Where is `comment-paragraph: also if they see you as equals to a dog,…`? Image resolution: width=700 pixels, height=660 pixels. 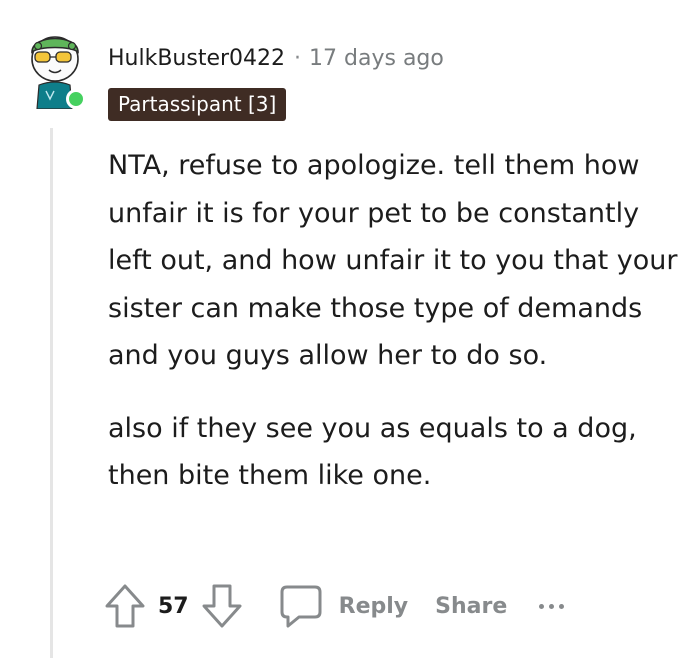 comment-paragraph: also if they see you as equals to a dog,… is located at coordinates (372, 452).